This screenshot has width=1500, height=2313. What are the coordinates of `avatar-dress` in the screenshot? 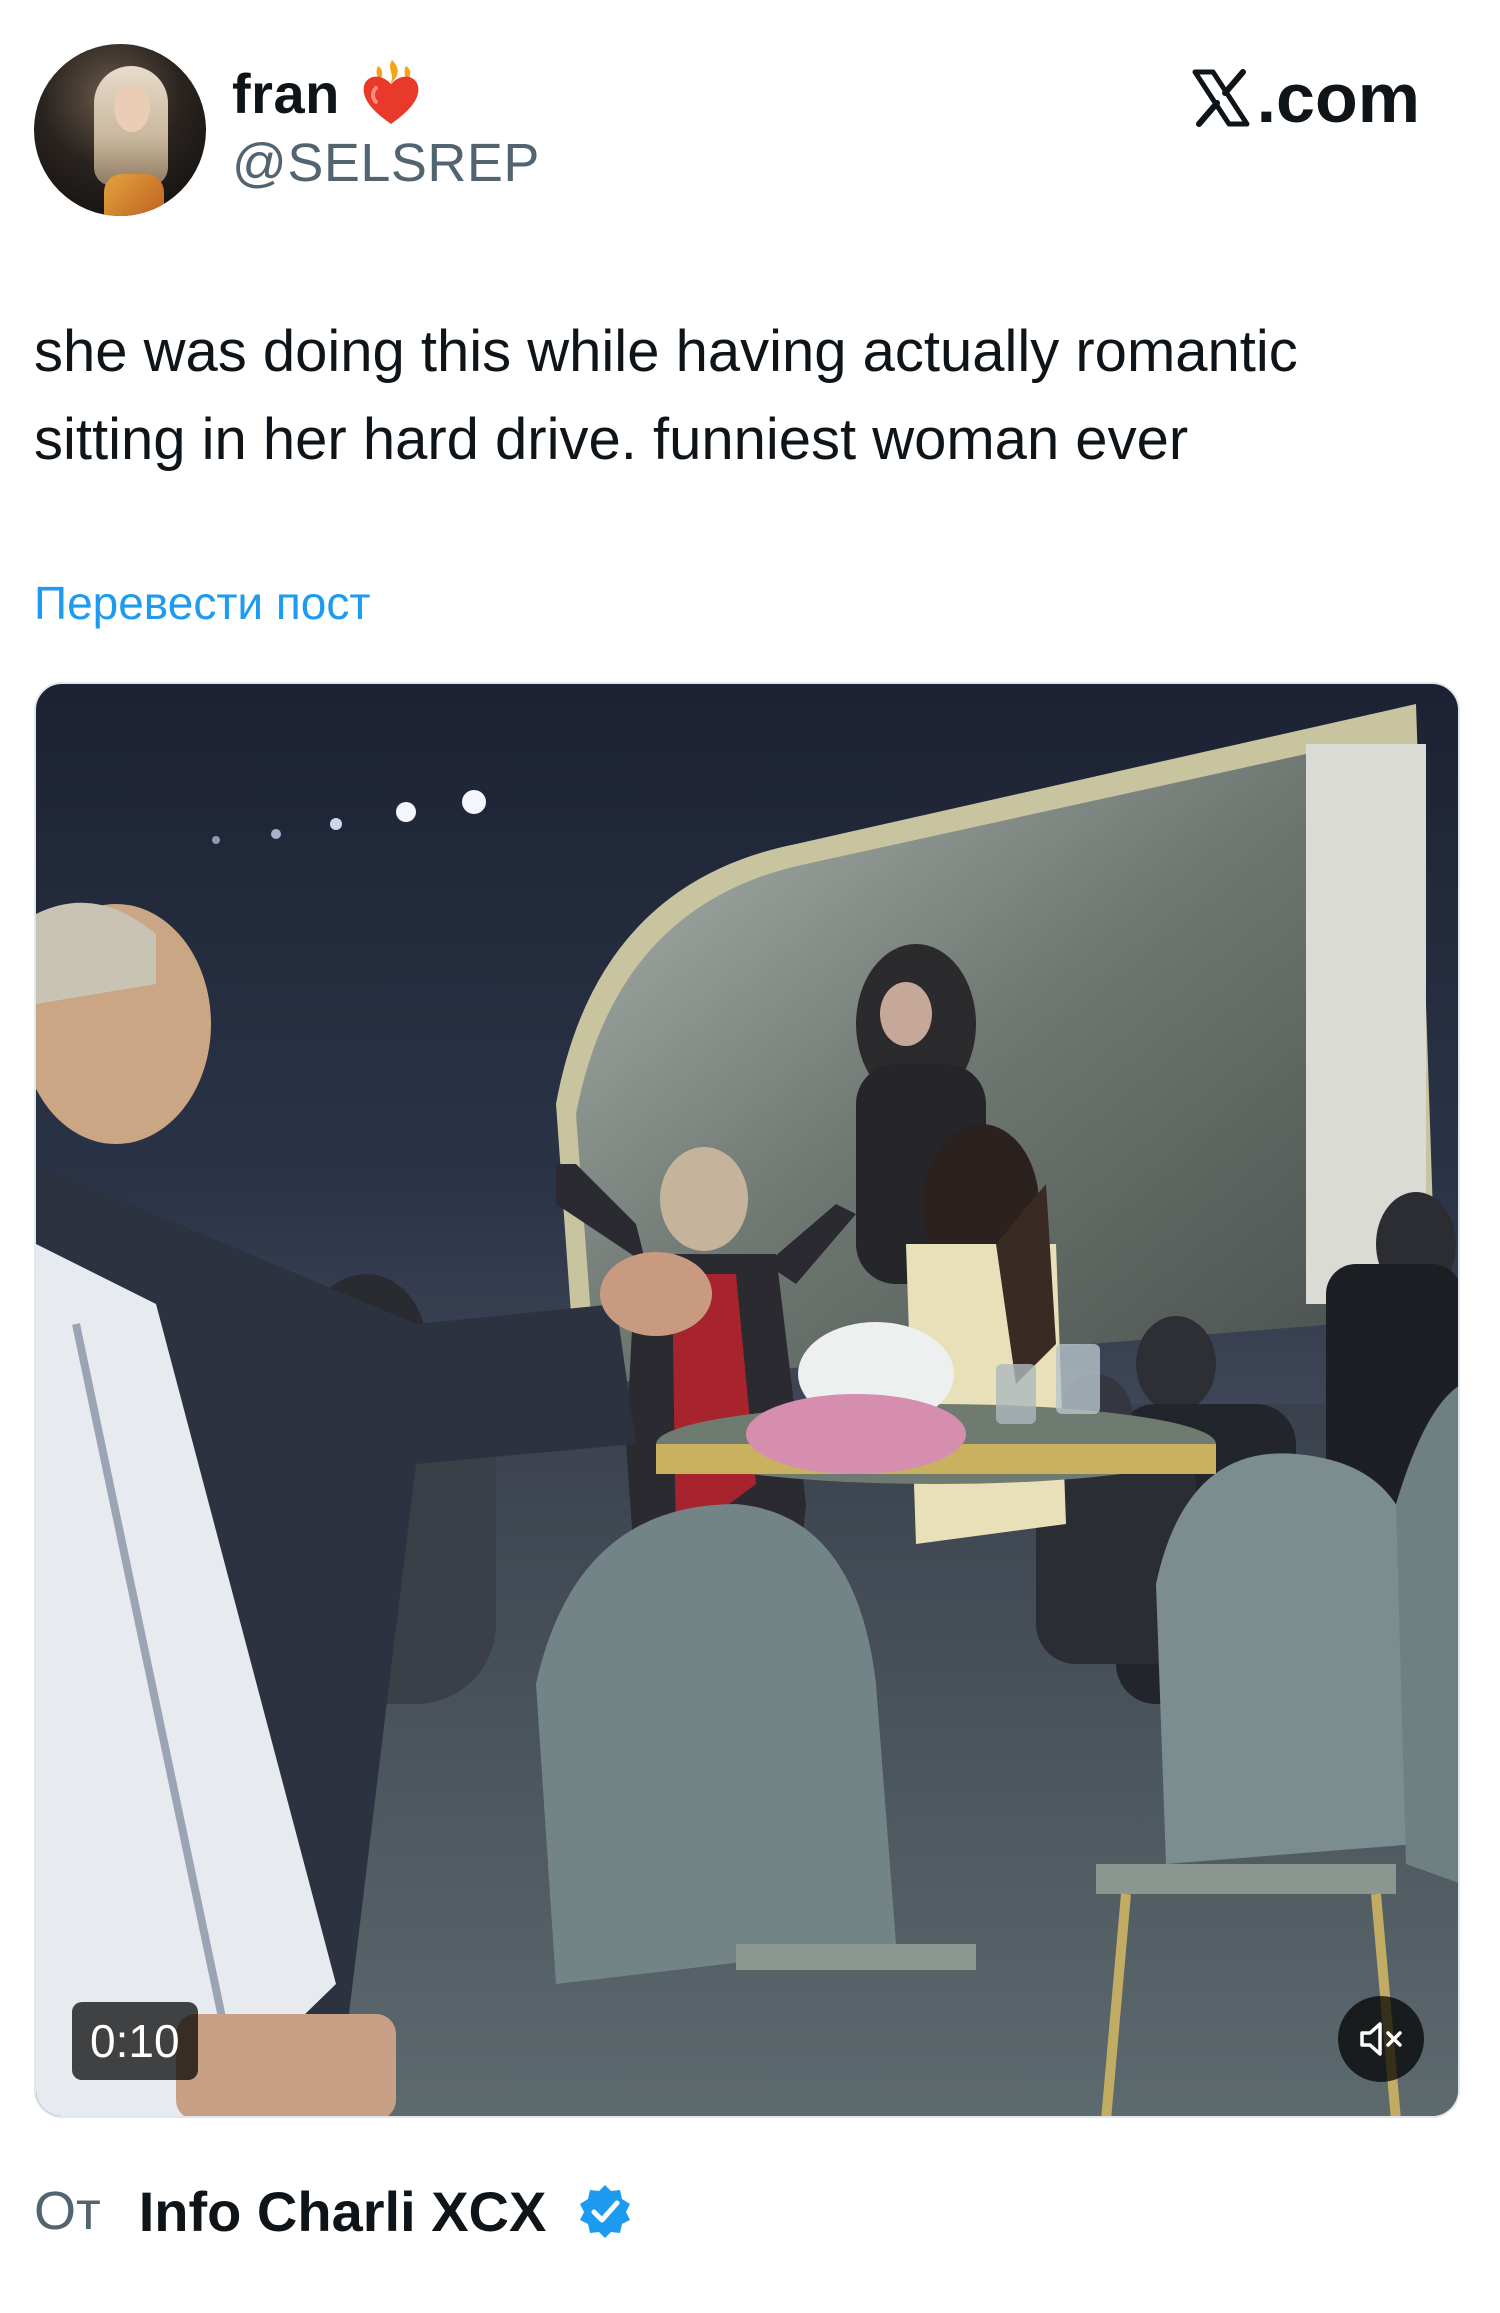 It's located at (134, 195).